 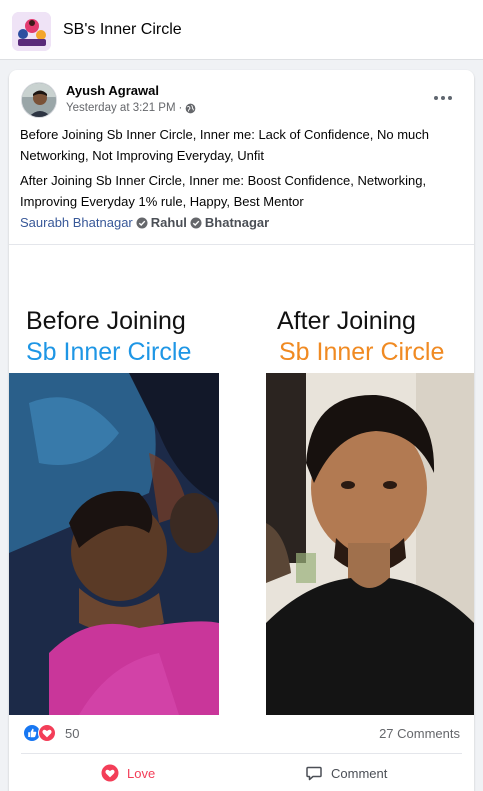 I want to click on tagged-people: Saurabh Bhatnagar Rahul Bhatnagar, so click(x=144, y=222).